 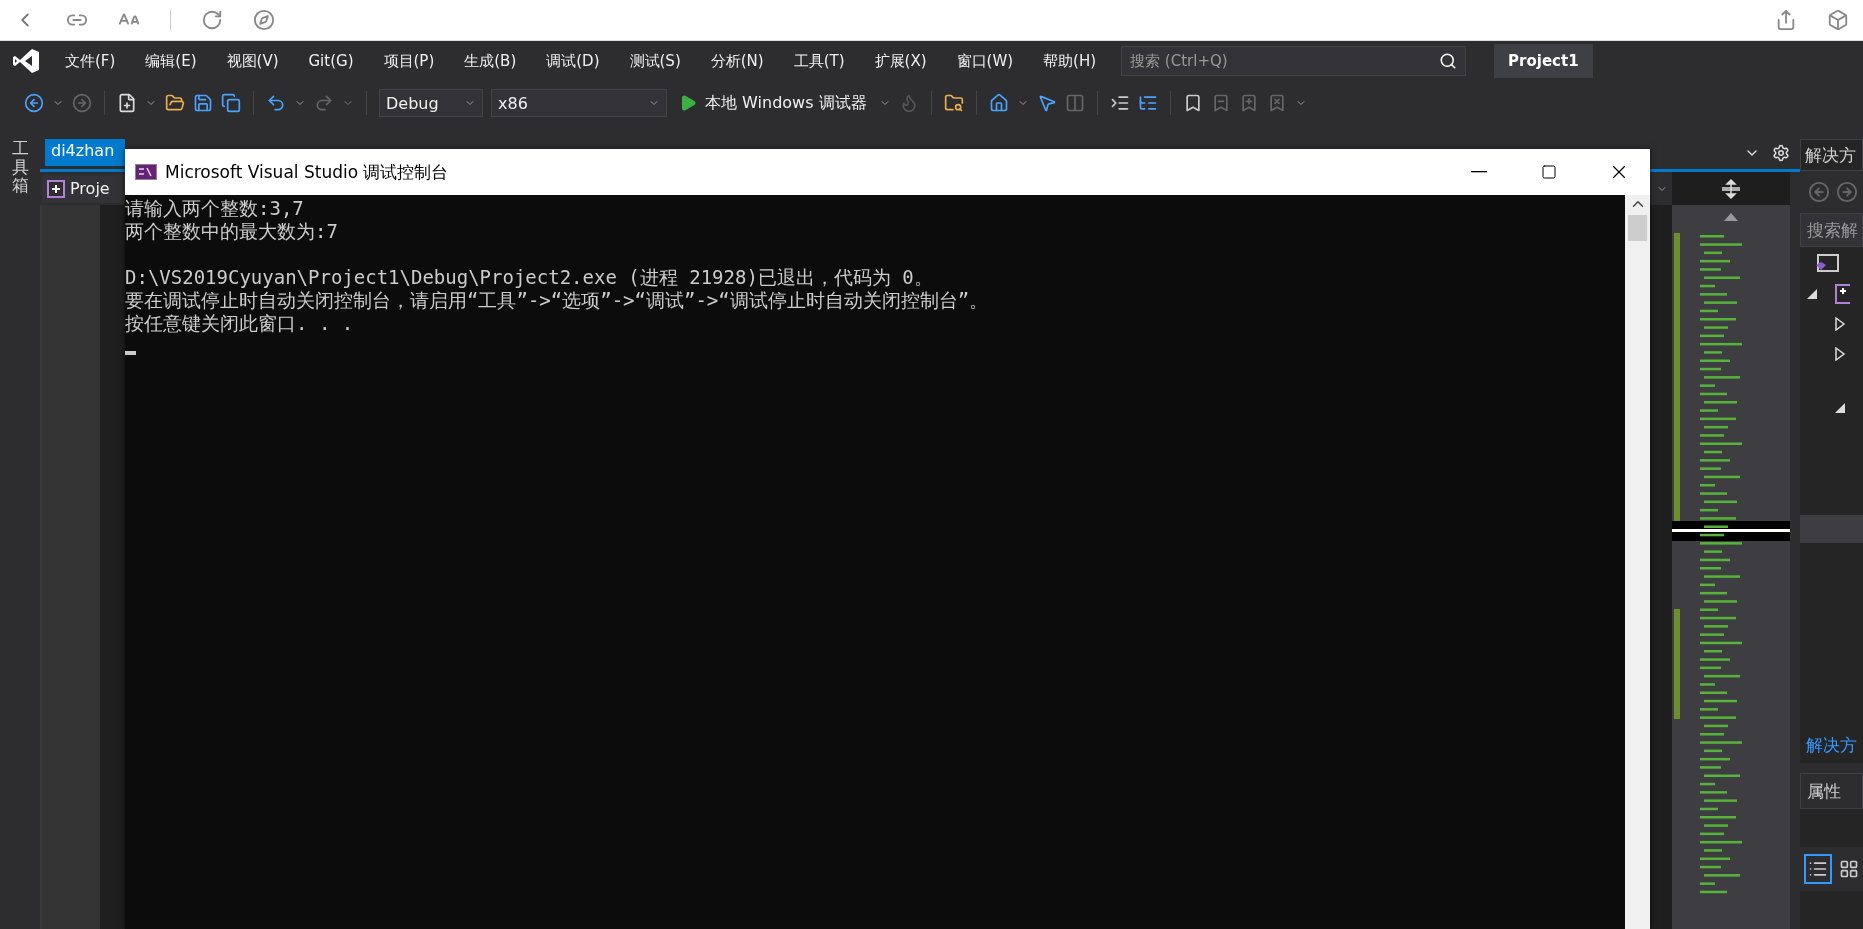 What do you see at coordinates (1731, 188) in the screenshot?
I see `split-icon` at bounding box center [1731, 188].